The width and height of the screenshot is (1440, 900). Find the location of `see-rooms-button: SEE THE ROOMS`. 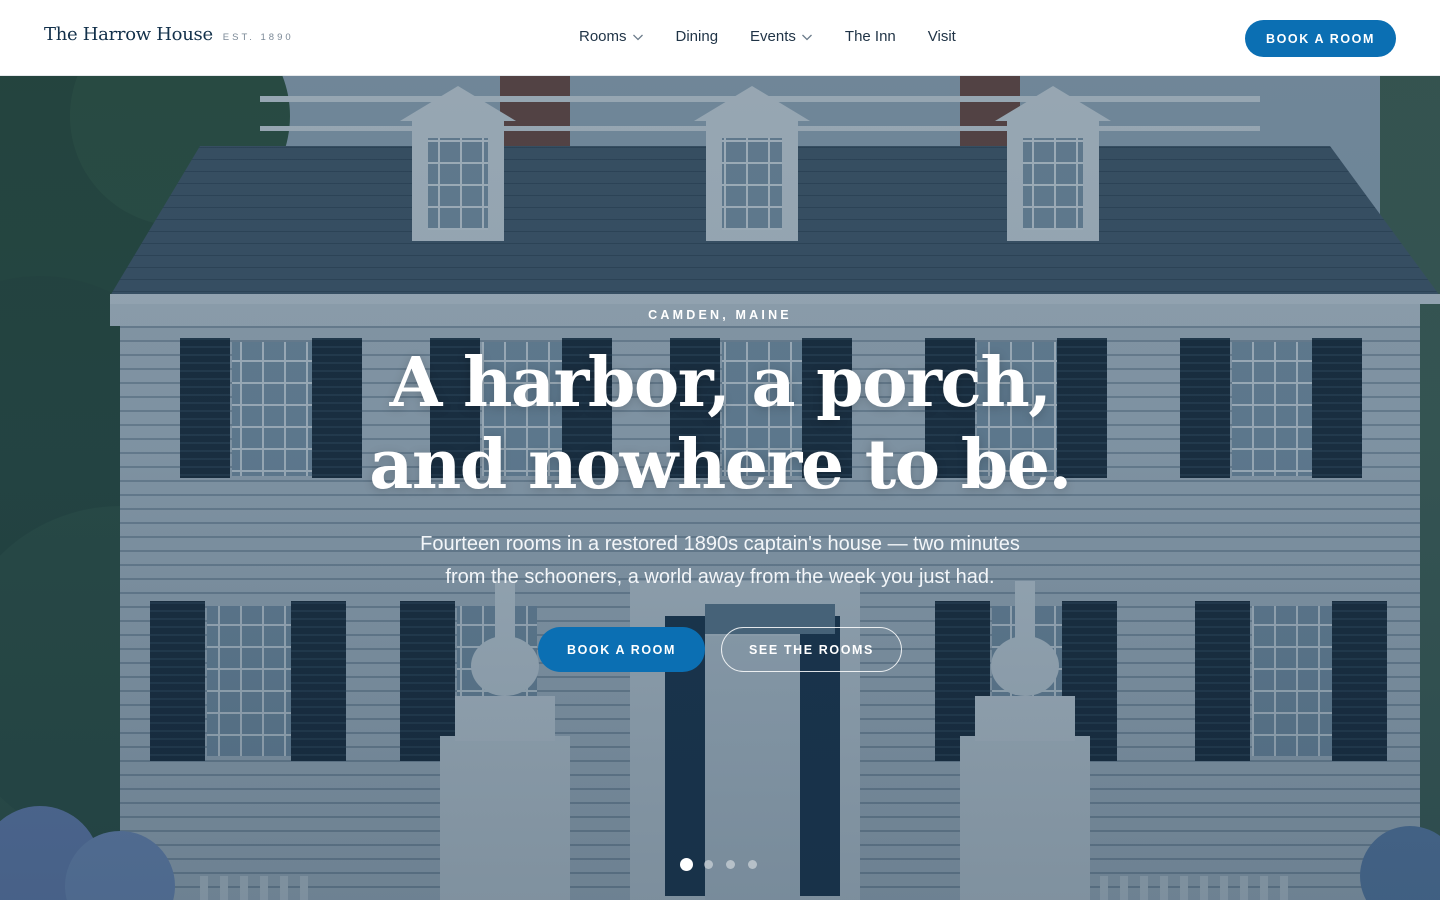

see-rooms-button: SEE THE ROOMS is located at coordinates (811, 649).